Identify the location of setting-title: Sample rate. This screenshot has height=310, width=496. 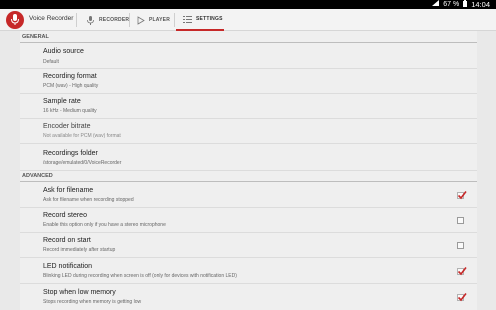
(62, 101).